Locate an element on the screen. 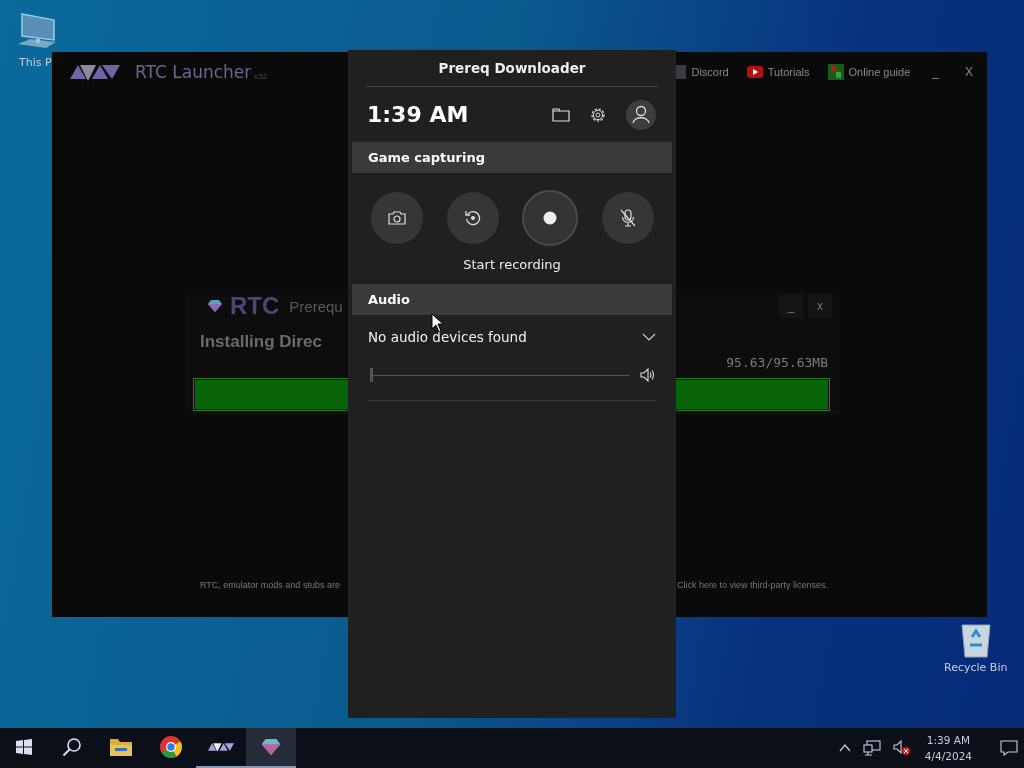 The height and width of the screenshot is (768, 1024). windows-icon is located at coordinates (24, 747).